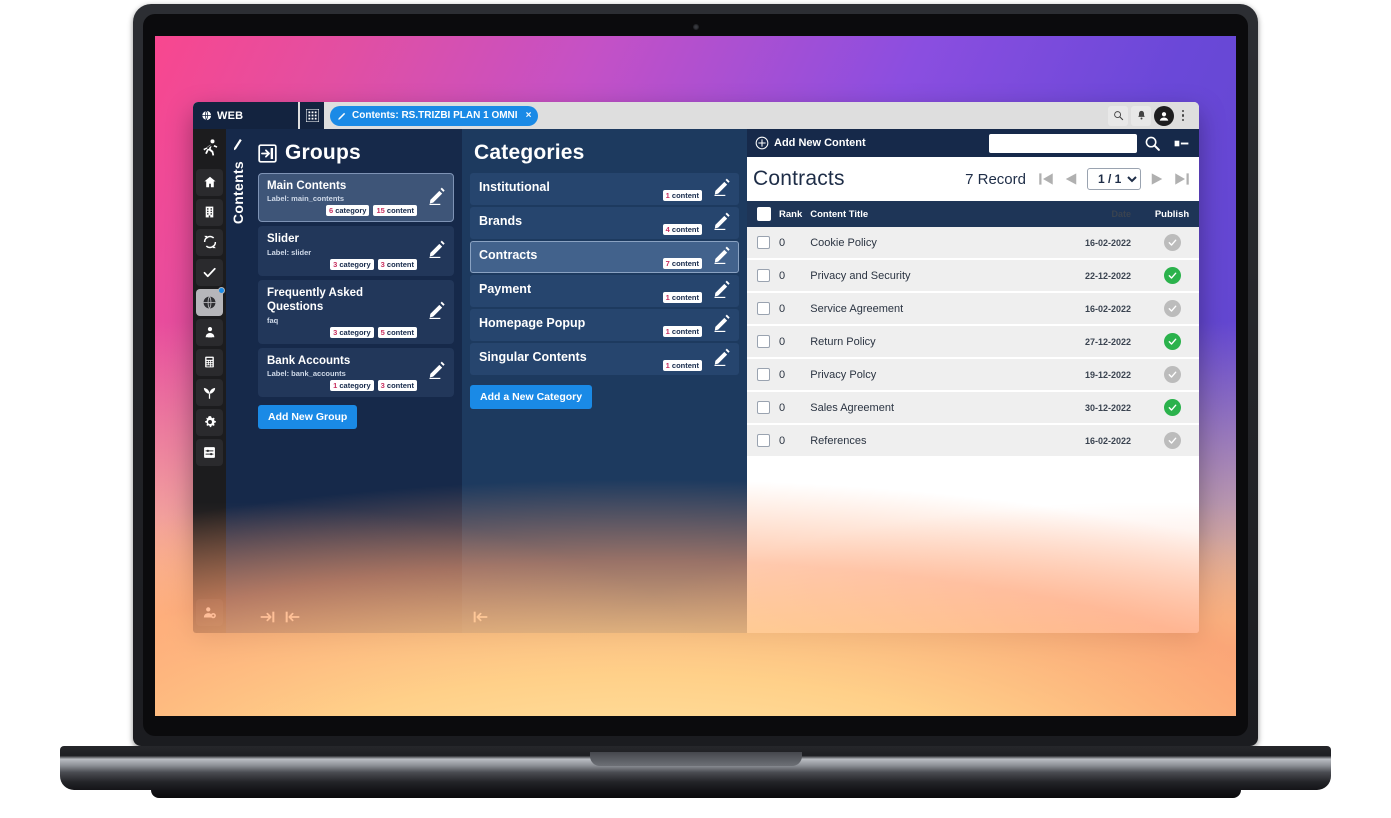 The width and height of the screenshot is (1391, 818). What do you see at coordinates (973, 214) in the screenshot?
I see `table-header: Rank Content Title Date Publish` at bounding box center [973, 214].